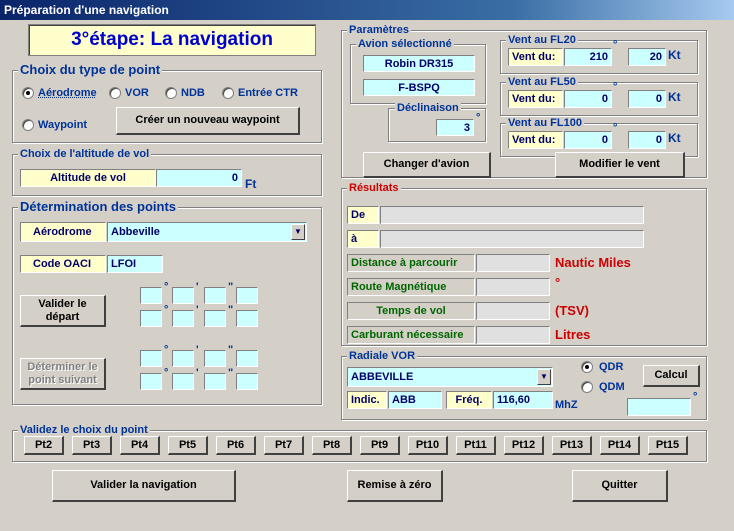 The height and width of the screenshot is (531, 734). Describe the element at coordinates (450, 377) in the screenshot. I see `vor-station-select: ABBEVILLE ▼` at that location.